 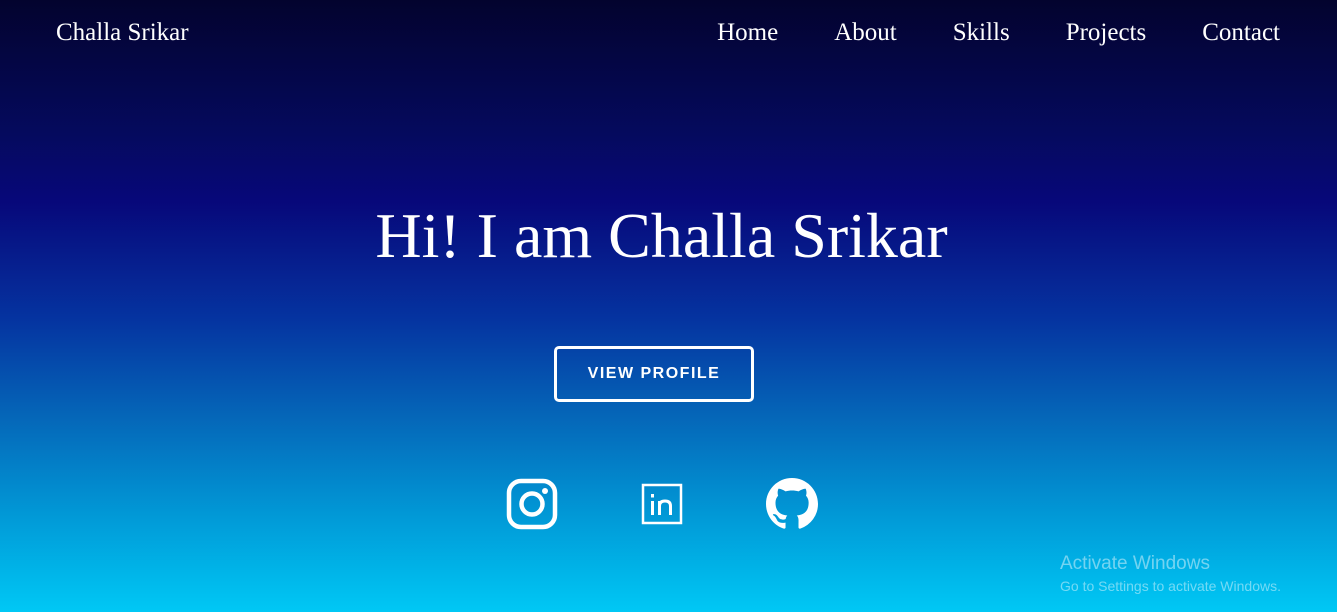 I want to click on linkedin-link, so click(x=662, y=504).